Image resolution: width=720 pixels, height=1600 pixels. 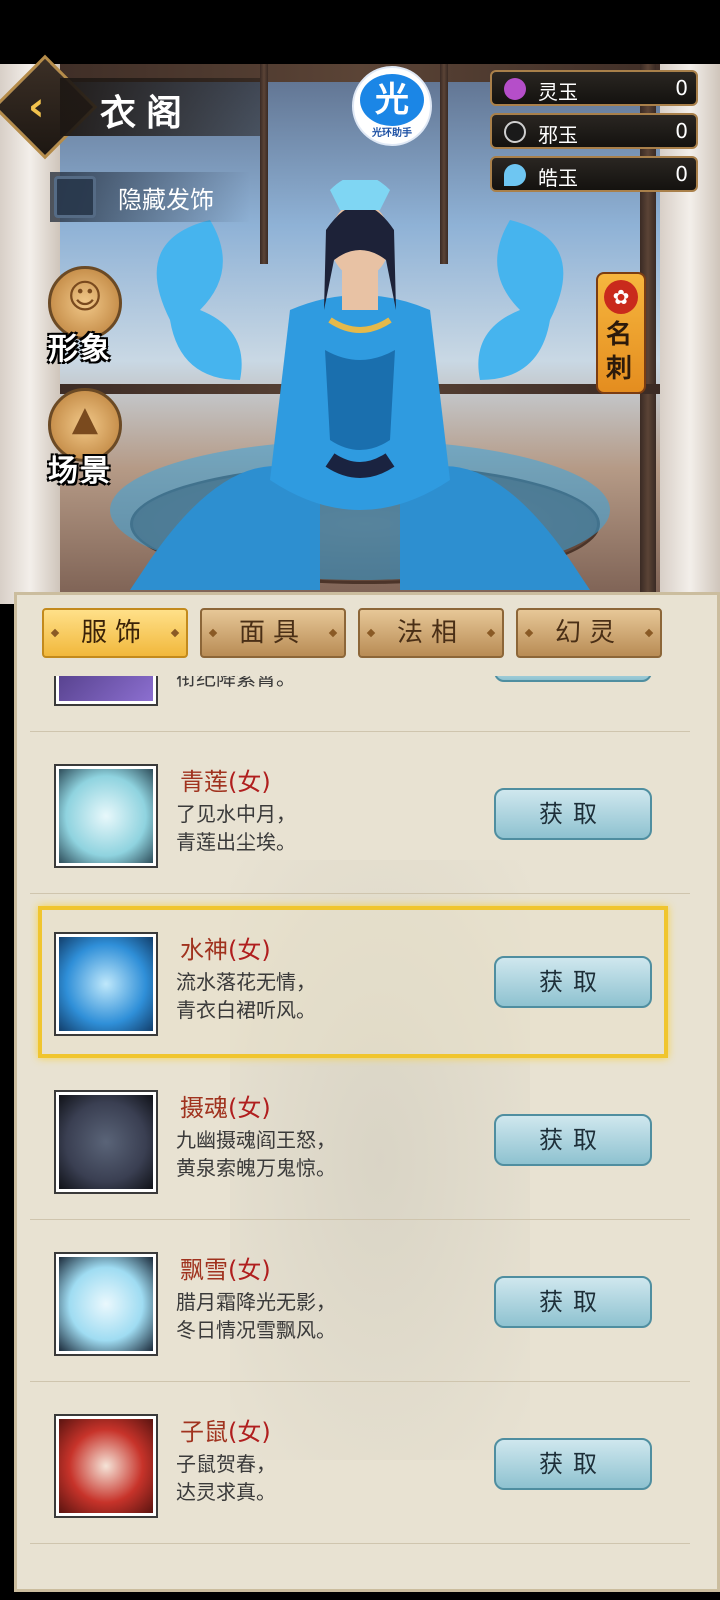 What do you see at coordinates (256, 1316) in the screenshot?
I see `costume-description: 腊月霜降光无影， 冬日情况雪飘风。` at bounding box center [256, 1316].